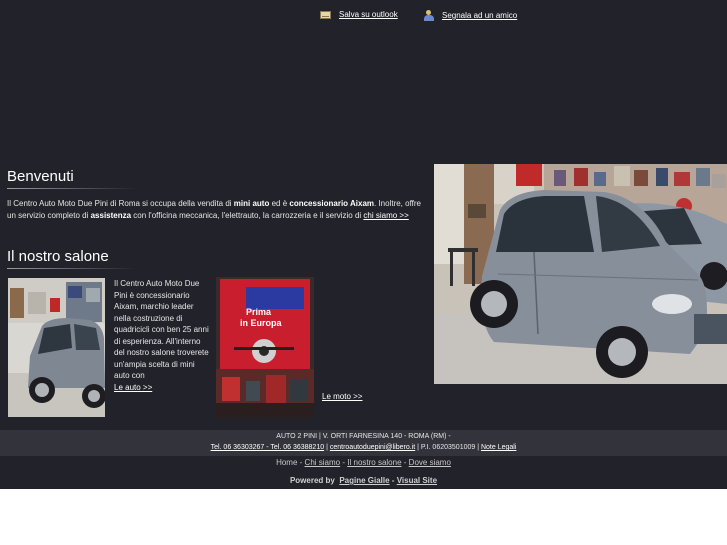 The width and height of the screenshot is (727, 545). Describe the element at coordinates (417, 480) in the screenshot. I see `visual-site-link: Visual Site` at that location.